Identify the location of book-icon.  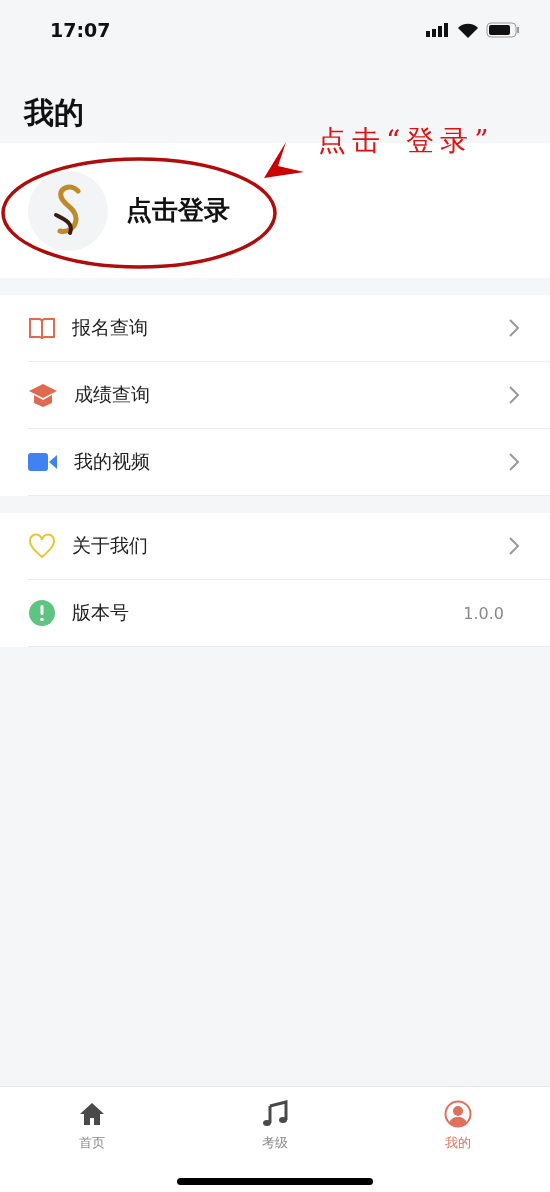
(42, 328).